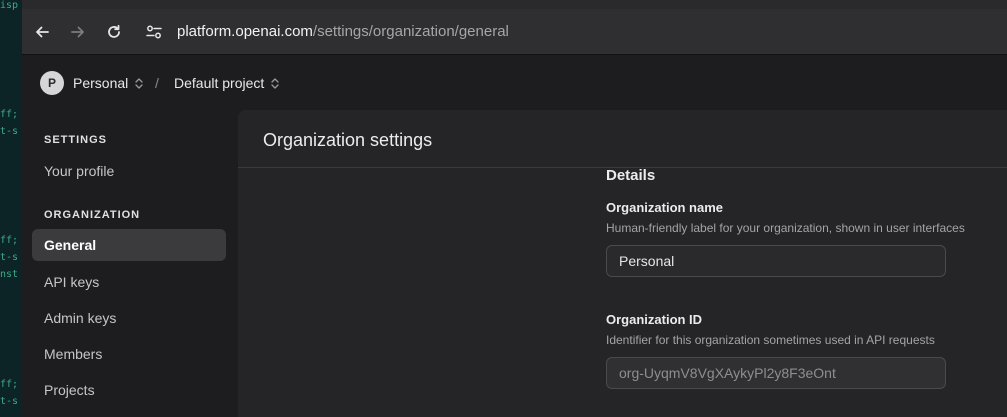  Describe the element at coordinates (129, 245) in the screenshot. I see `sidebar-item-general: General` at that location.